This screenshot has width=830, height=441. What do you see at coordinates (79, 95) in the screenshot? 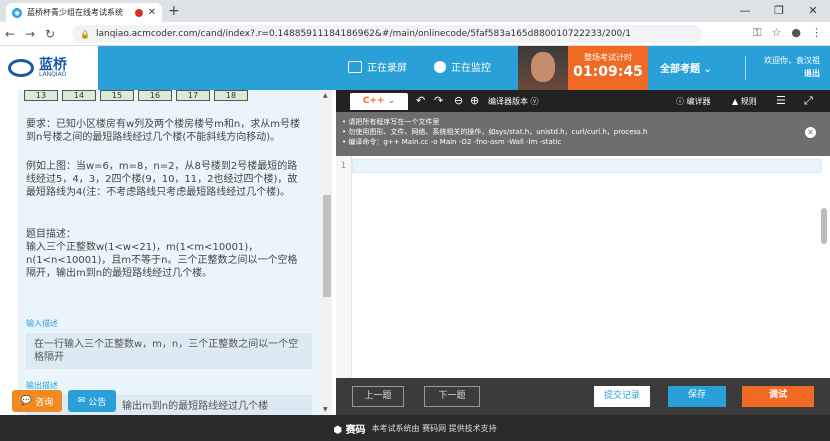
I see `building-number: 14` at bounding box center [79, 95].